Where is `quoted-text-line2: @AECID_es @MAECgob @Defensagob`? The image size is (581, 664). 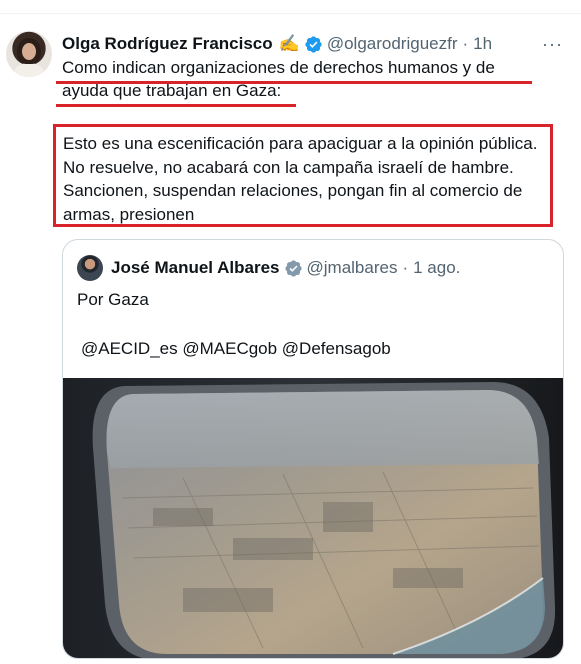 quoted-text-line2: @AECID_es @MAECgob @Defensagob is located at coordinates (236, 348).